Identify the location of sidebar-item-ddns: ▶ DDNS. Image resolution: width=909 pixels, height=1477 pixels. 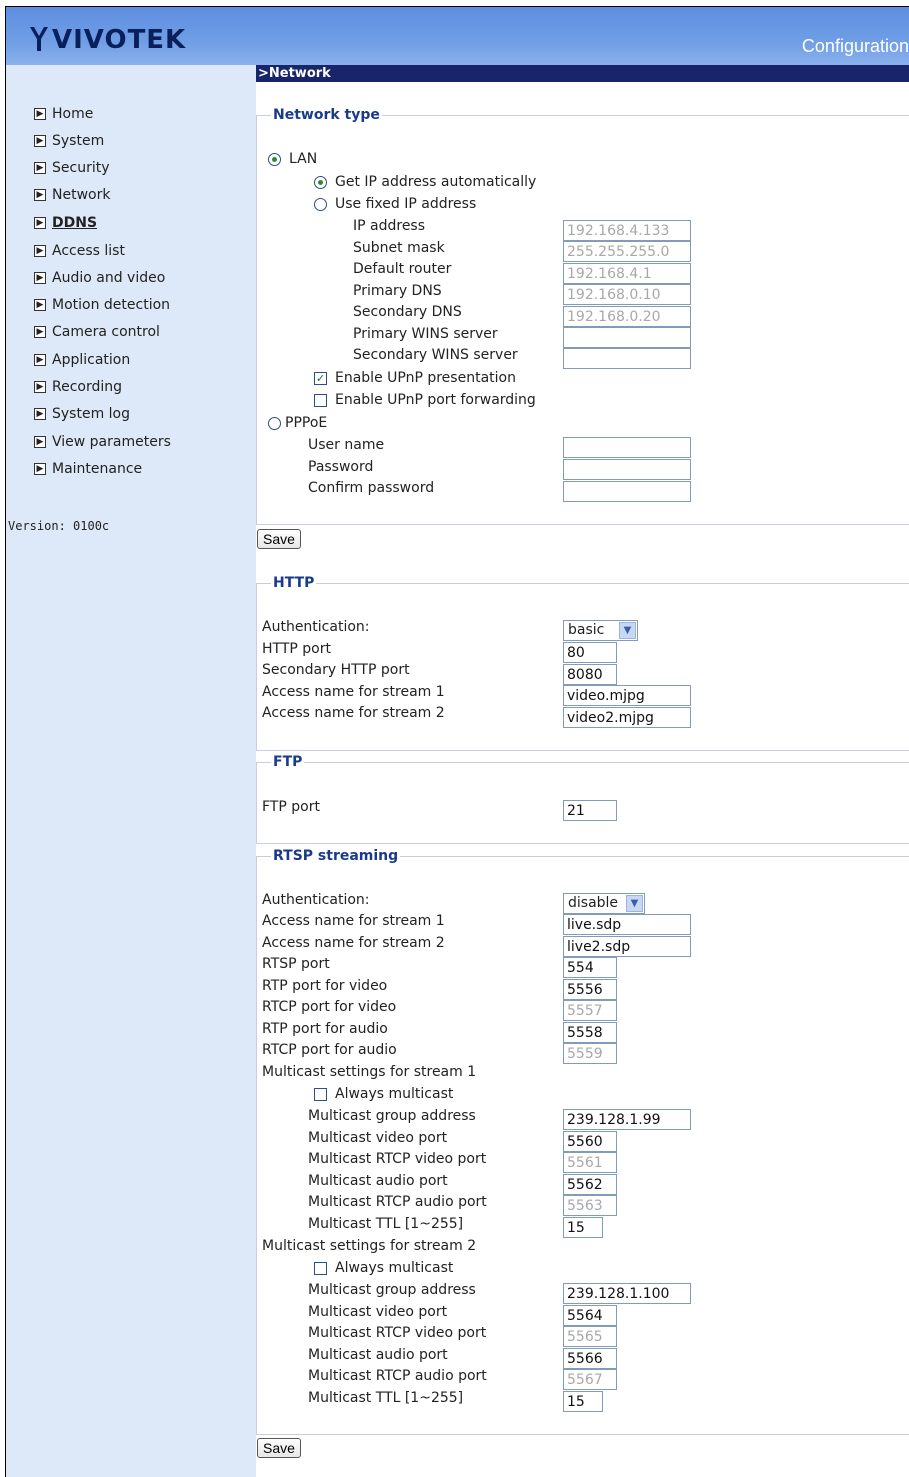
(65, 223).